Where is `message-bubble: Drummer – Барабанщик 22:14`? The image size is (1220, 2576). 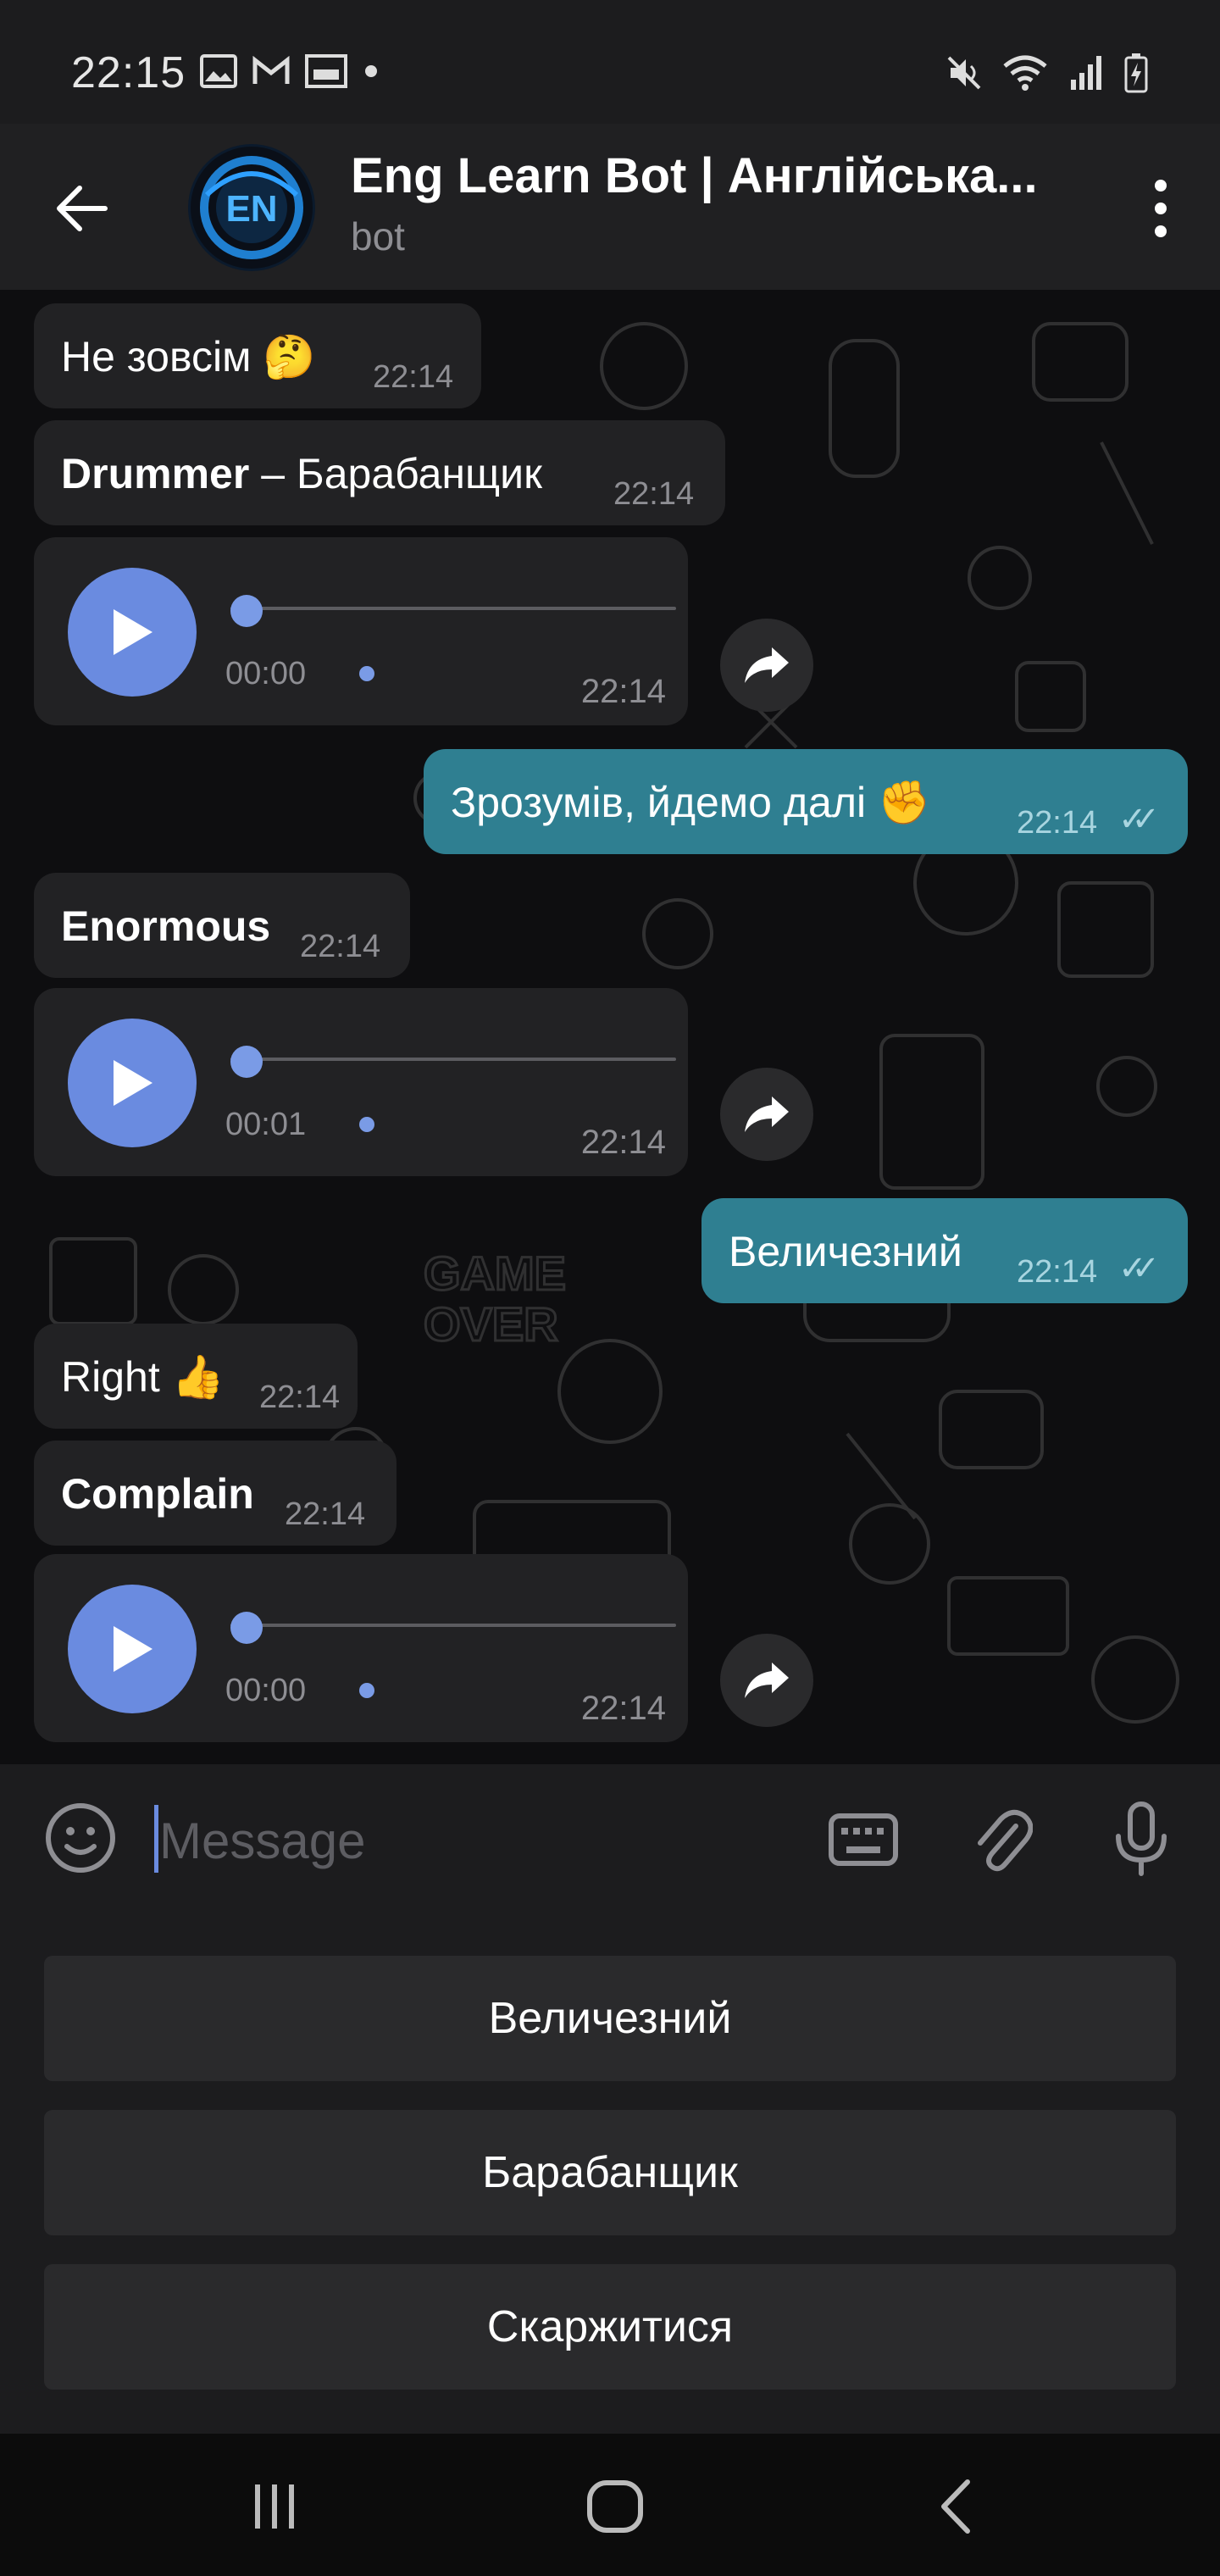 message-bubble: Drummer – Барабанщик 22:14 is located at coordinates (379, 472).